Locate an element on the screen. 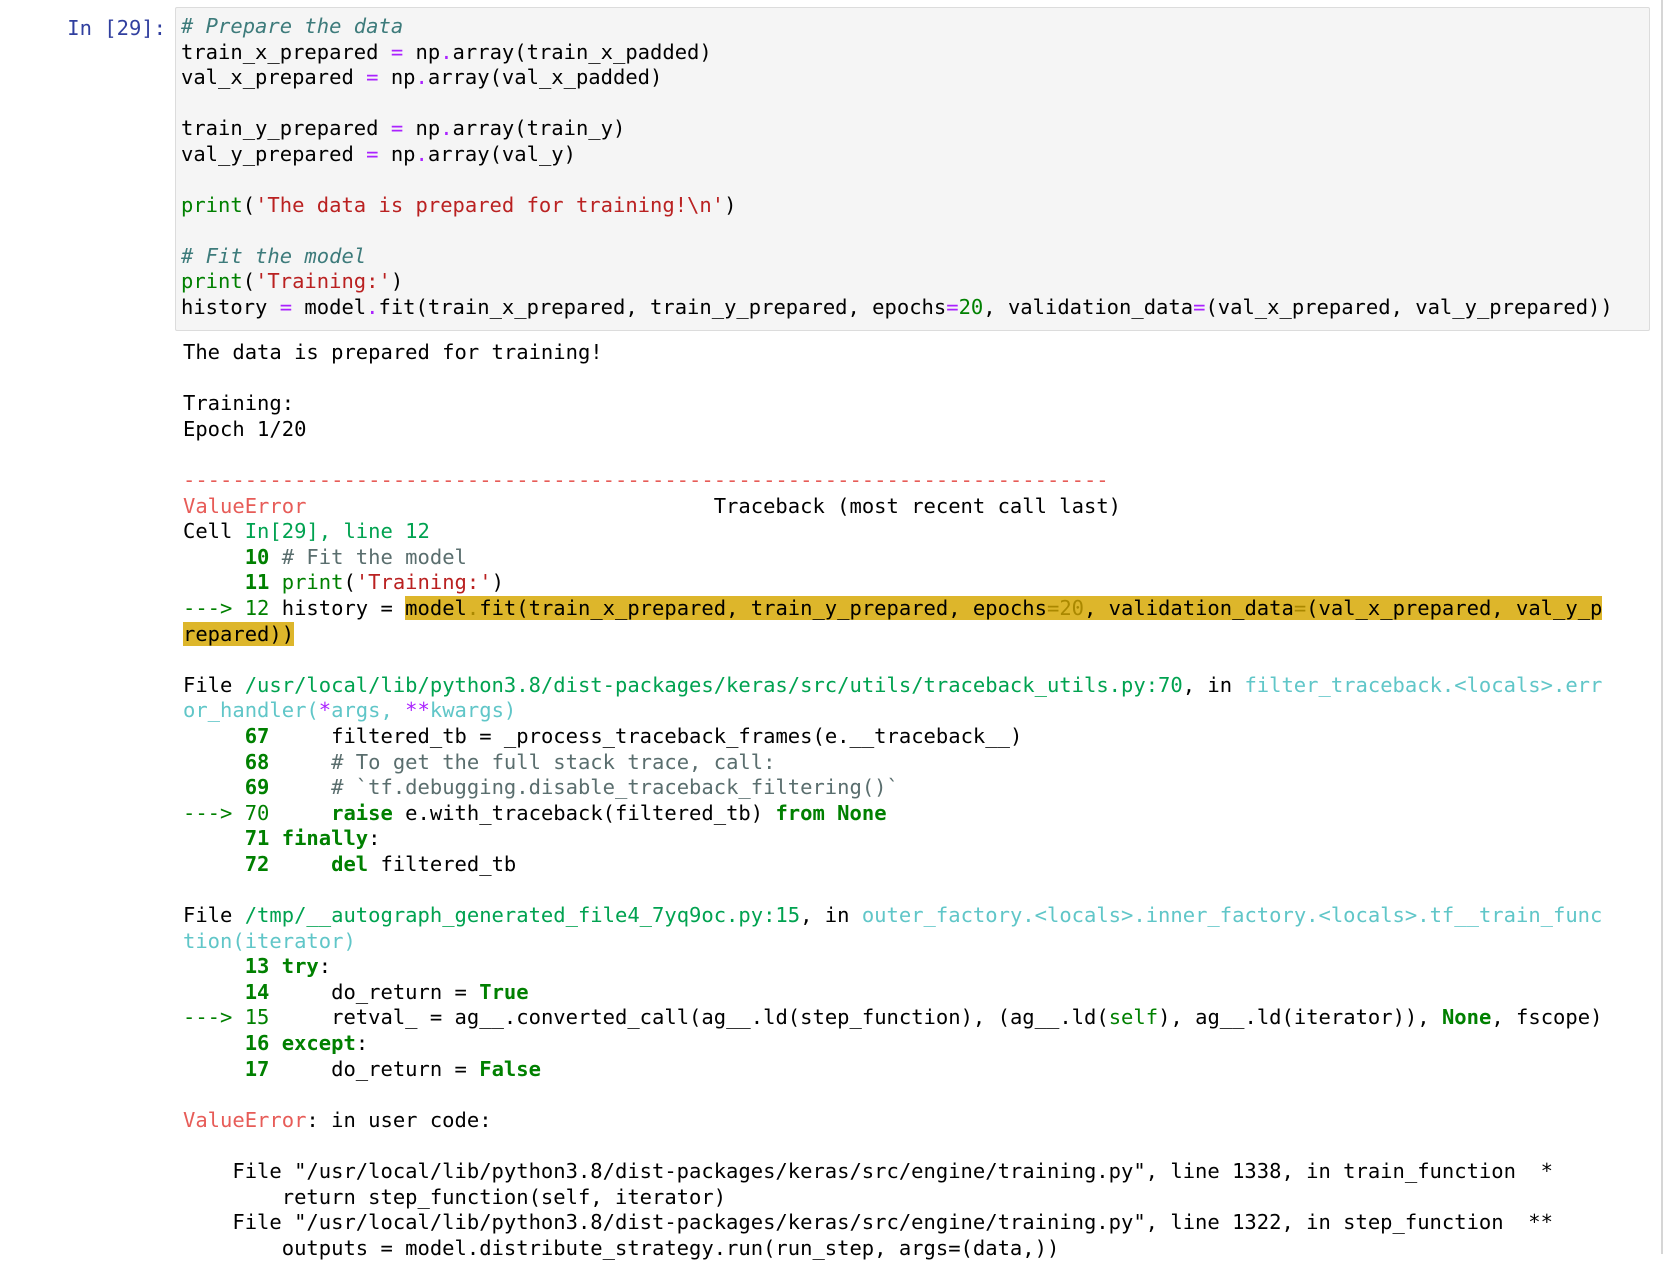 This screenshot has height=1261, width=1680. input-prompt: In [29]: is located at coordinates (116, 28).